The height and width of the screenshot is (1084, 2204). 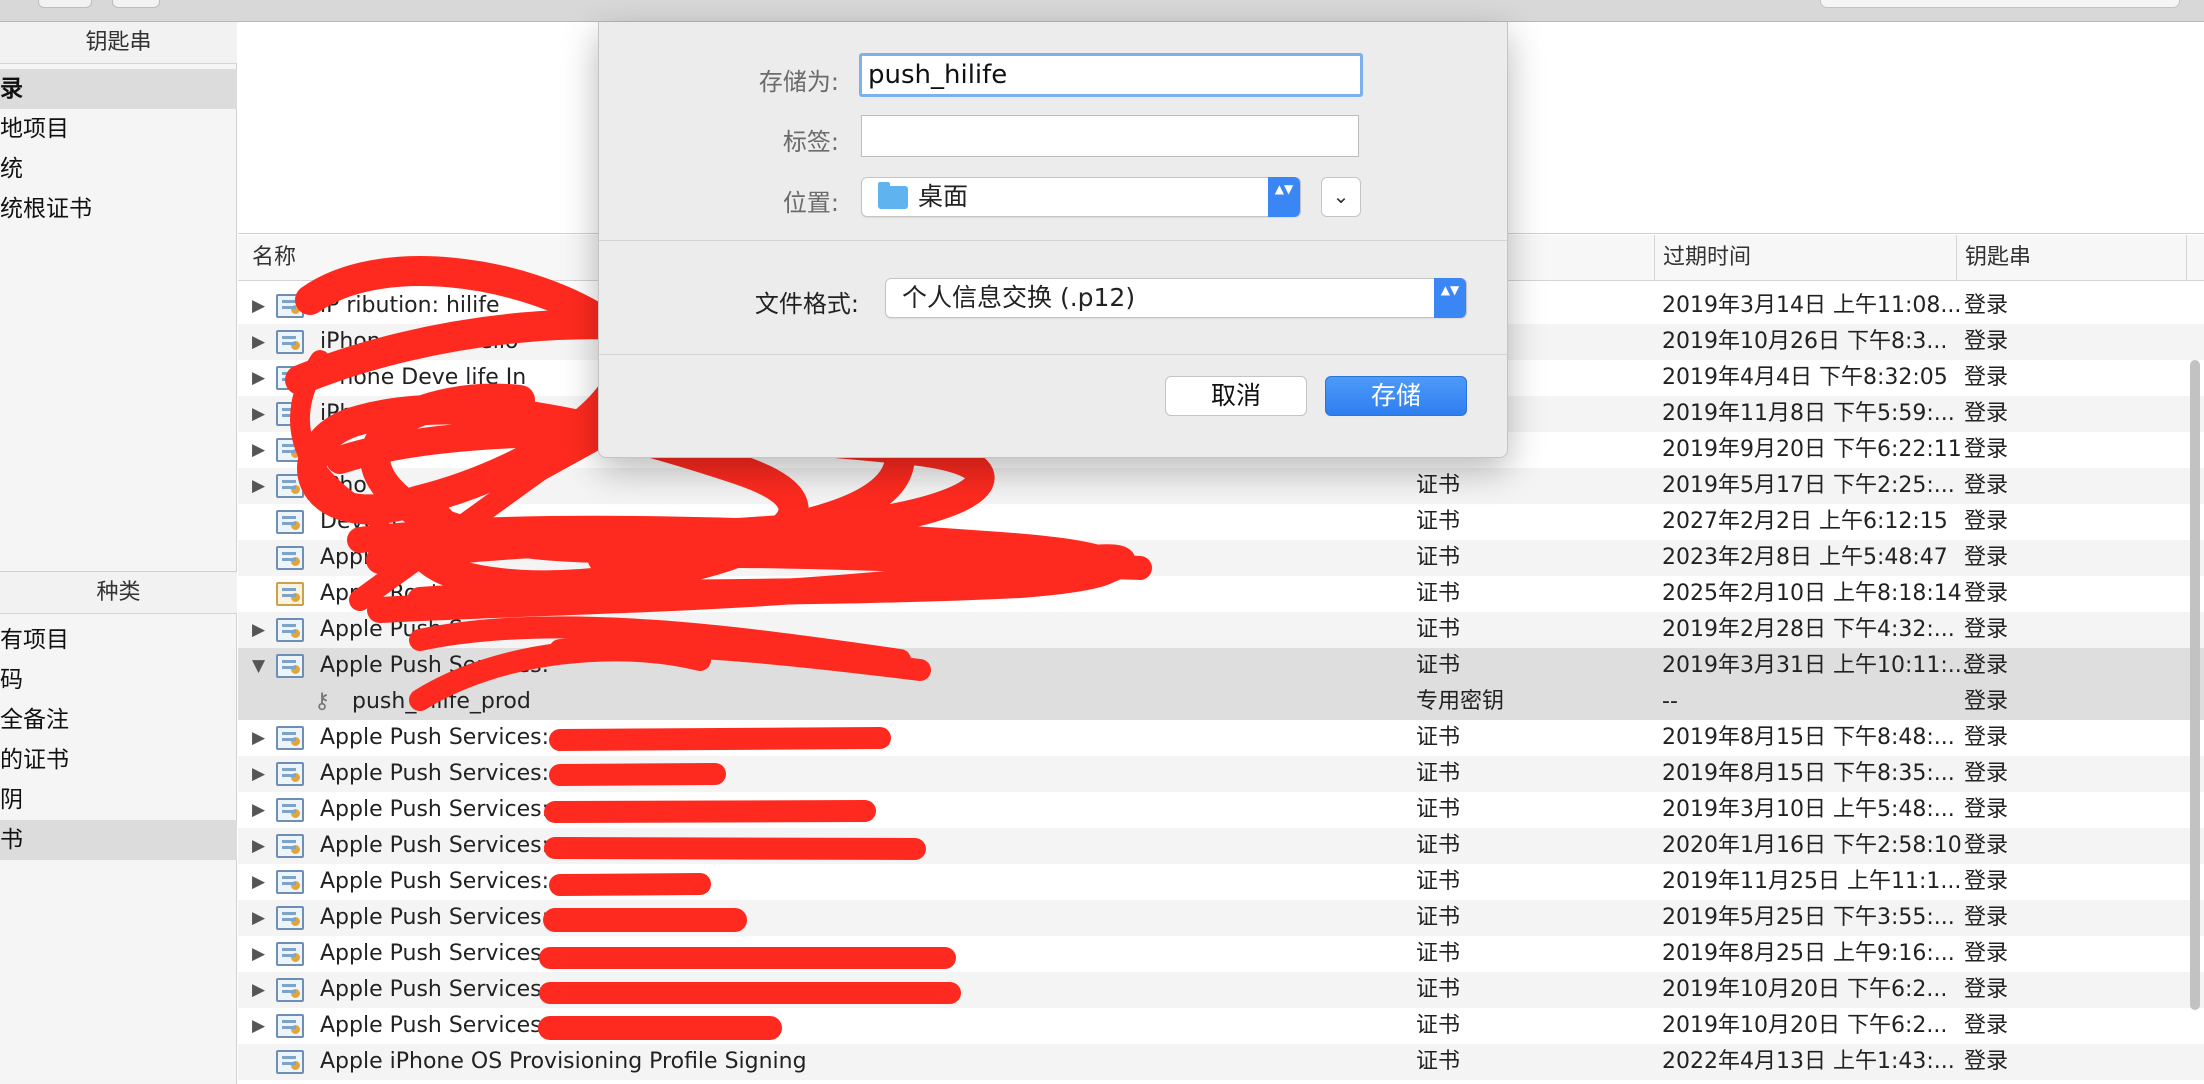 What do you see at coordinates (118, 720) in the screenshot?
I see `sidebar-item-secure-notes: 全备注` at bounding box center [118, 720].